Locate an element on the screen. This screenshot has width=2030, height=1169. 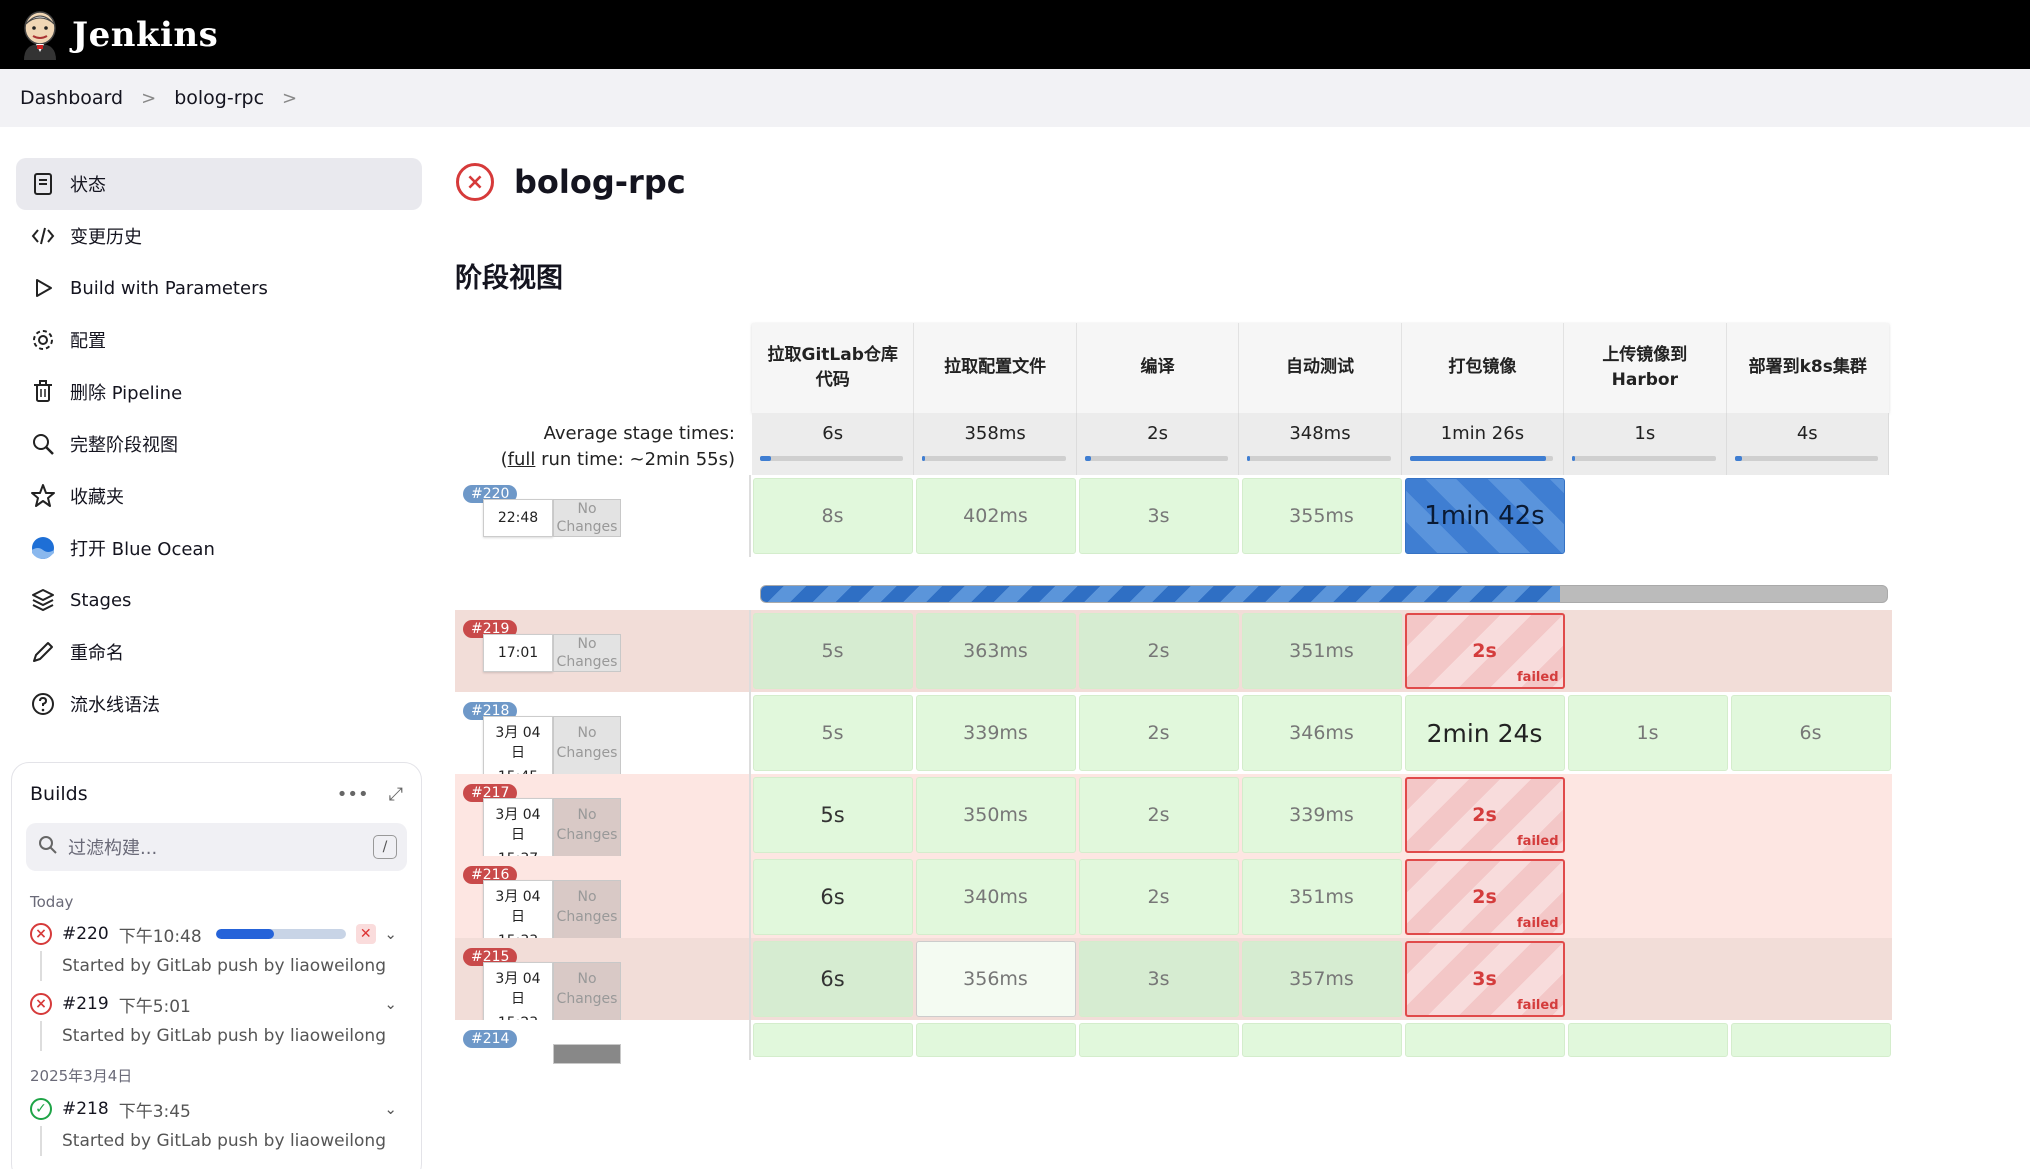
stage-cell-running: 1min 42s is located at coordinates (1484, 516).